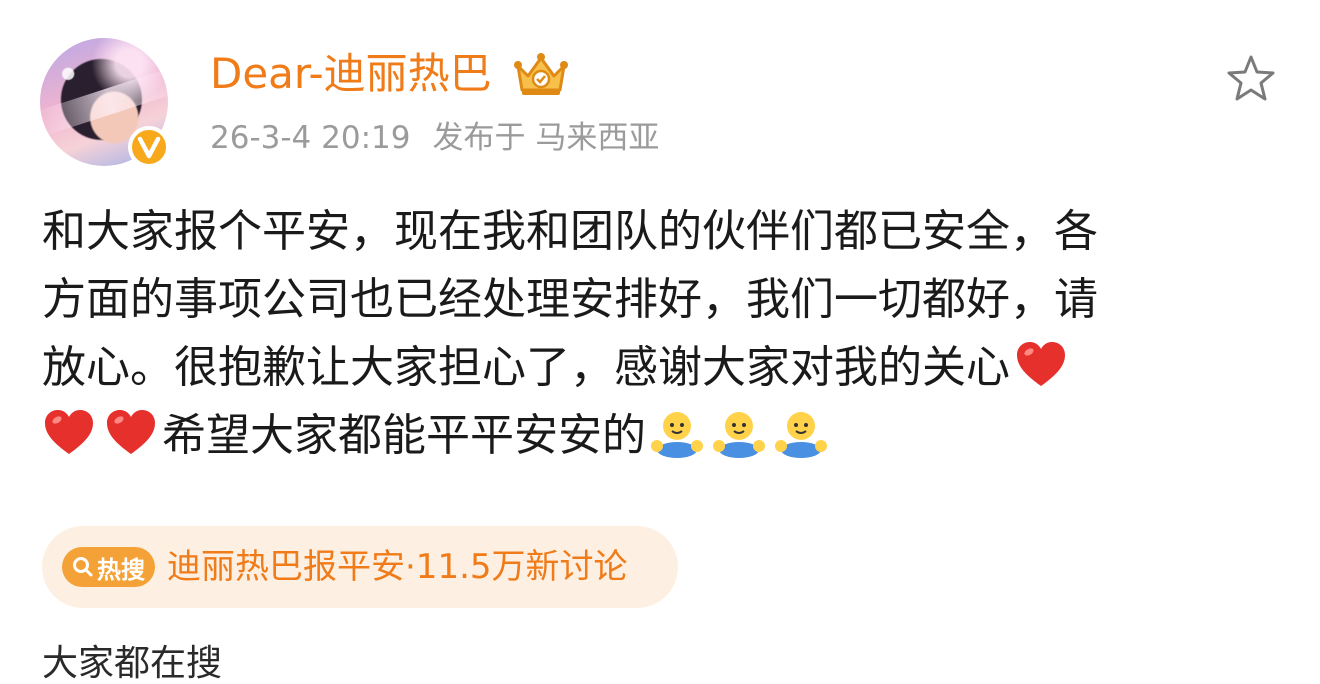 Image resolution: width=1320 pixels, height=684 pixels. I want to click on content-line: 和大家报个平安，现在我和团队的伙伴们都已安全，各, so click(570, 231).